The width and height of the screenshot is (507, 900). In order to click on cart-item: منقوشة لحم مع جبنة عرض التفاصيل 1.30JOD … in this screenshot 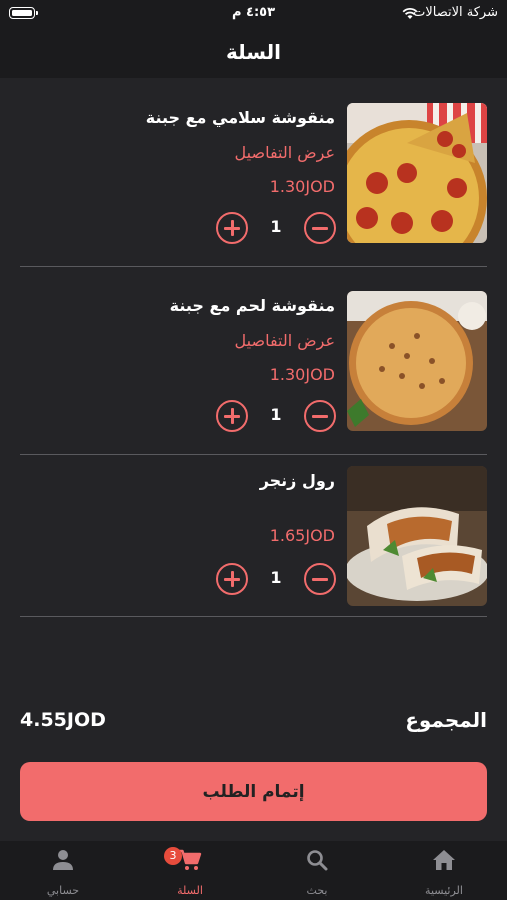, I will do `click(253, 362)`.